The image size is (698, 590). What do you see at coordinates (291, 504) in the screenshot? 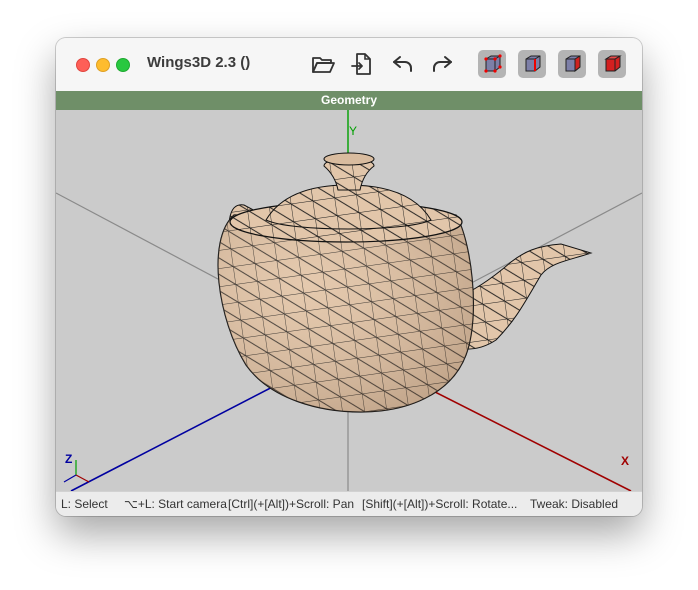
I see `status-pan: [Ctrl](+[Alt])+Scroll: Pan` at bounding box center [291, 504].